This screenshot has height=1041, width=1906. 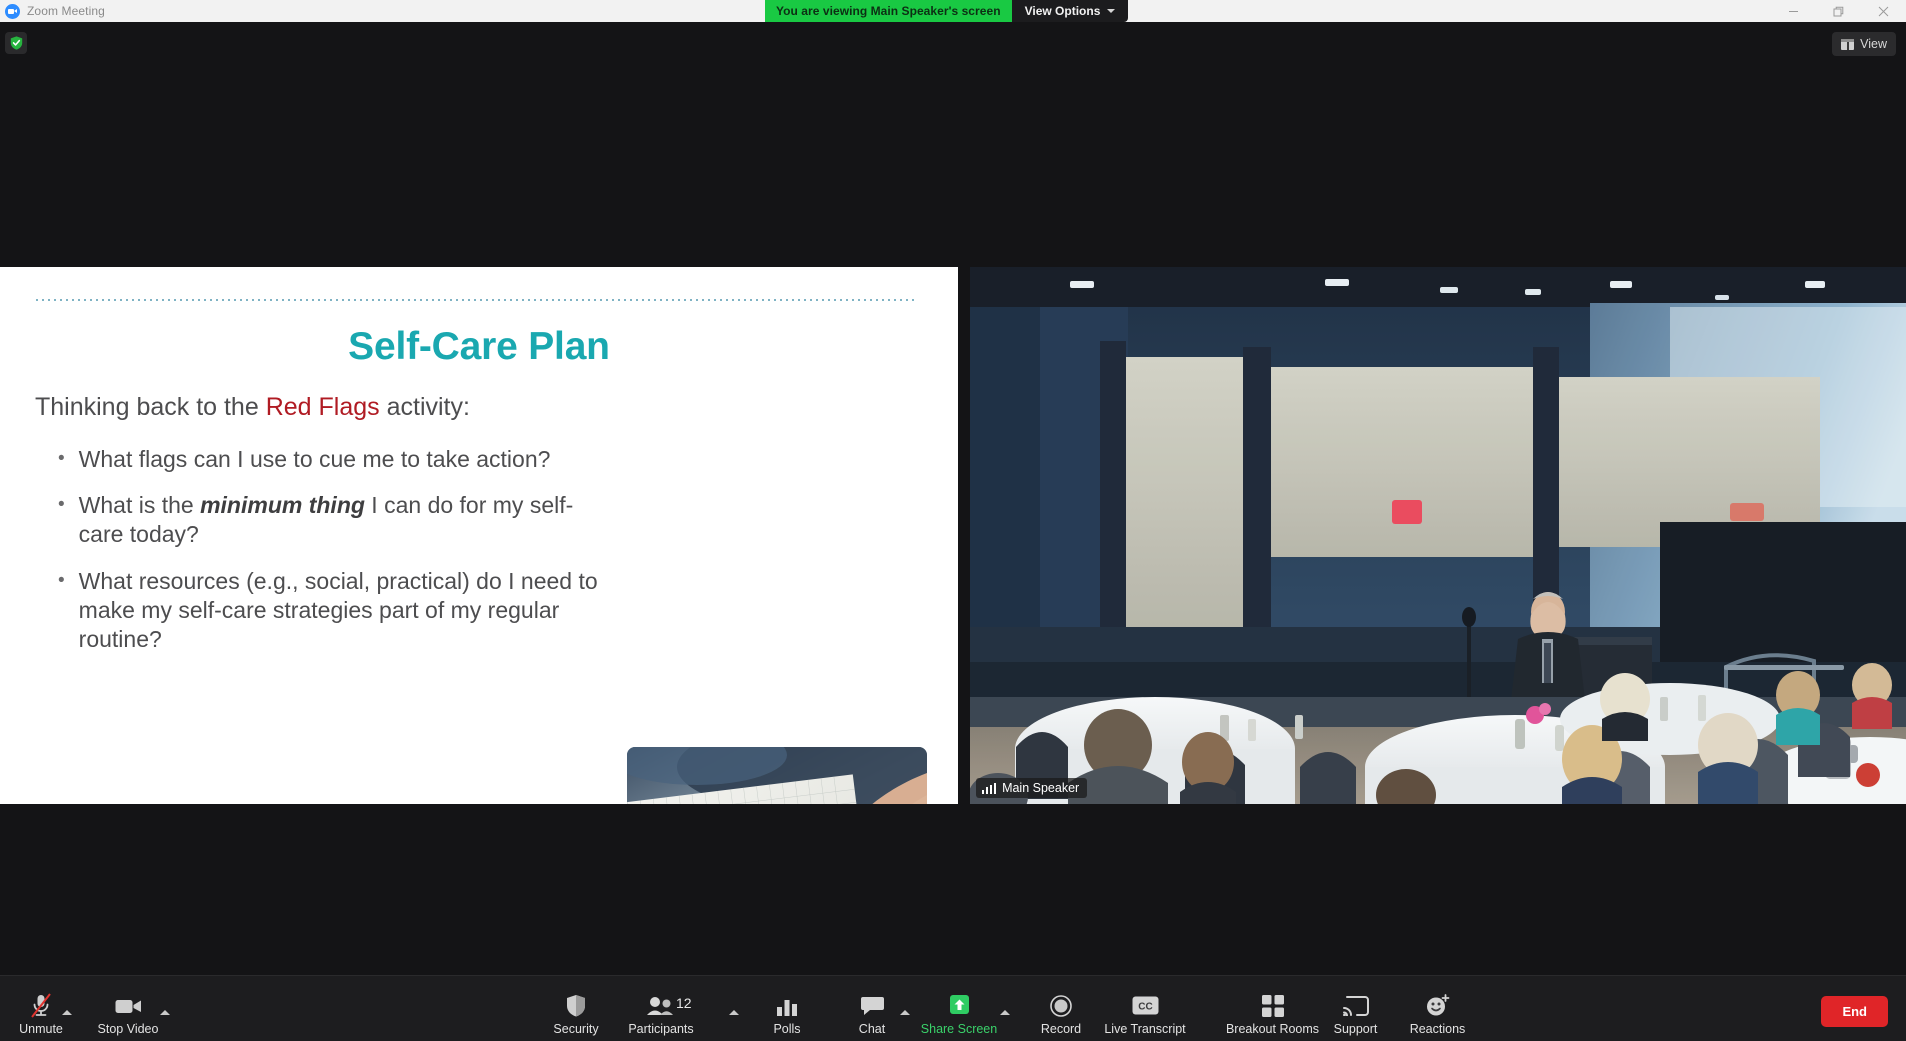 I want to click on view-button-label: View, so click(x=1873, y=44).